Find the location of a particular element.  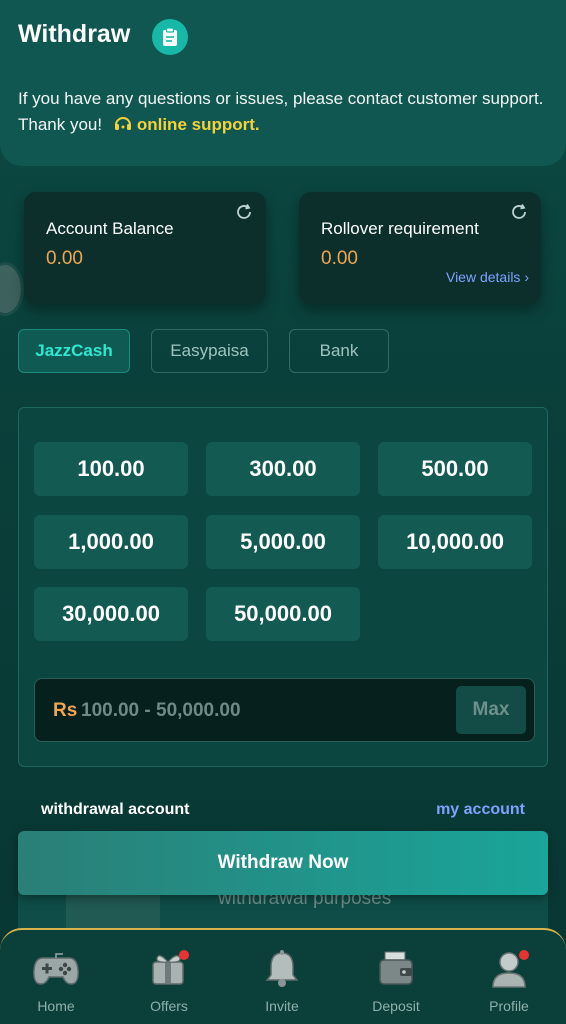

nav-label-offers: Offers is located at coordinates (169, 1006).